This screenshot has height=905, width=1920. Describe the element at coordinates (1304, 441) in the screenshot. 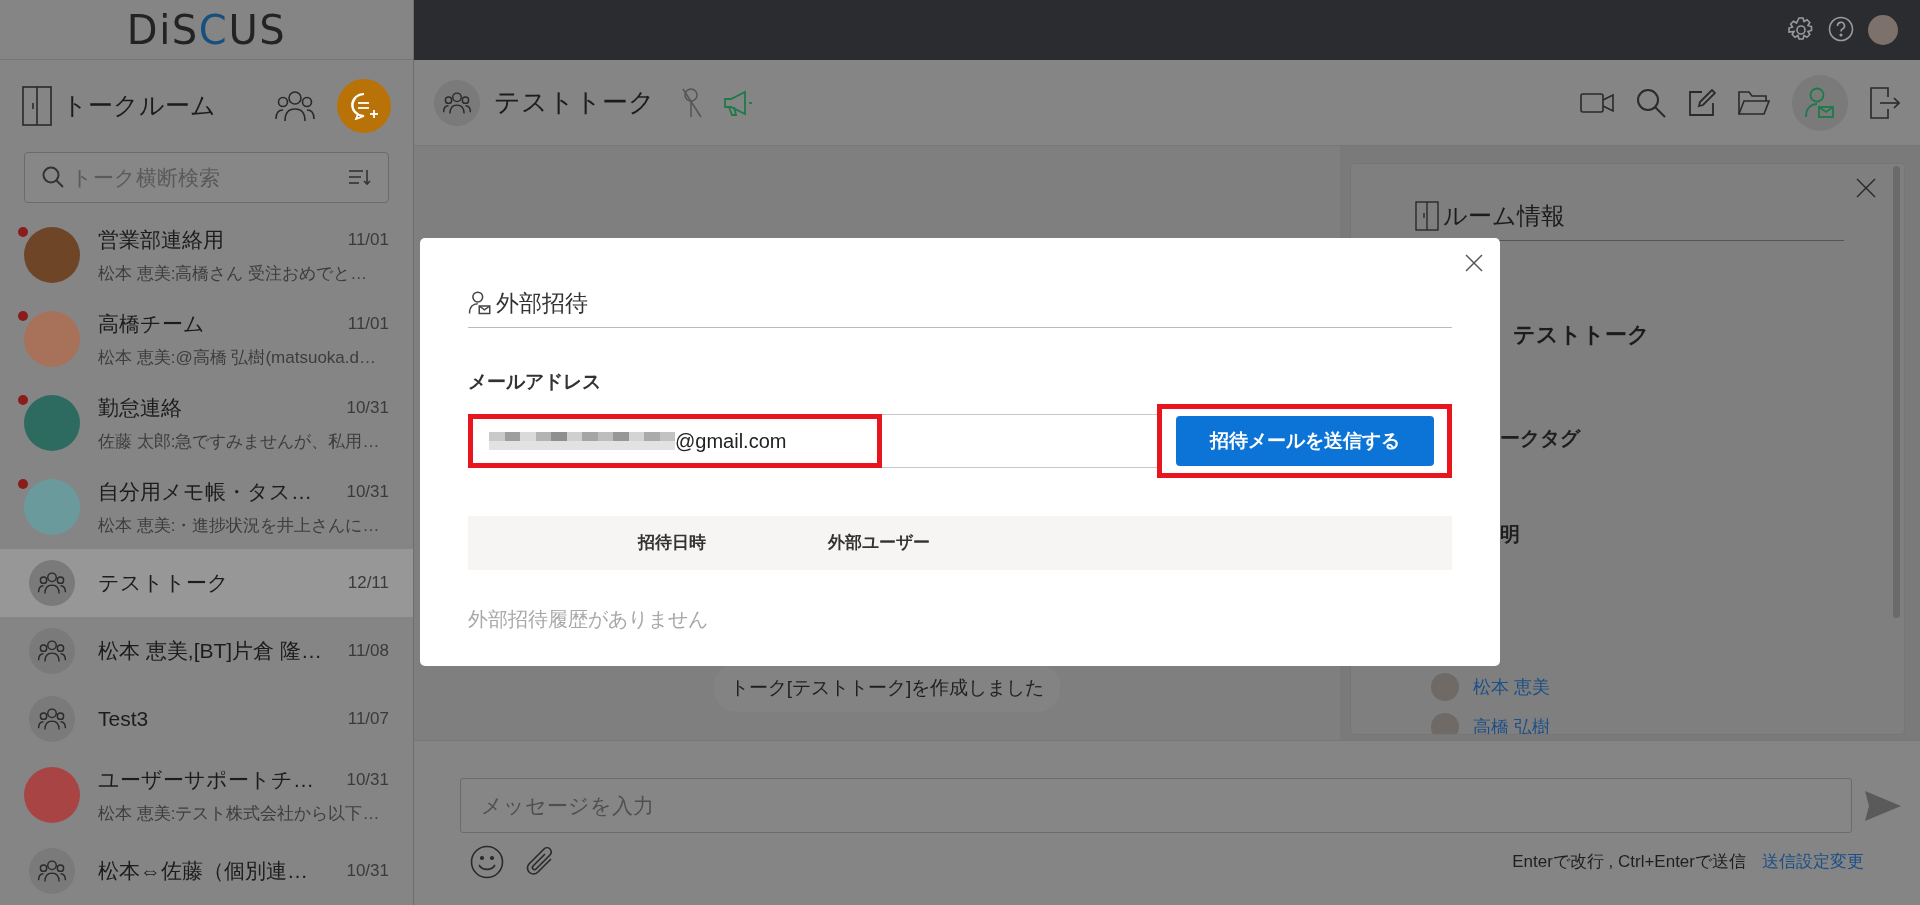

I see `send-invite-button: 招待メールを送信する` at that location.